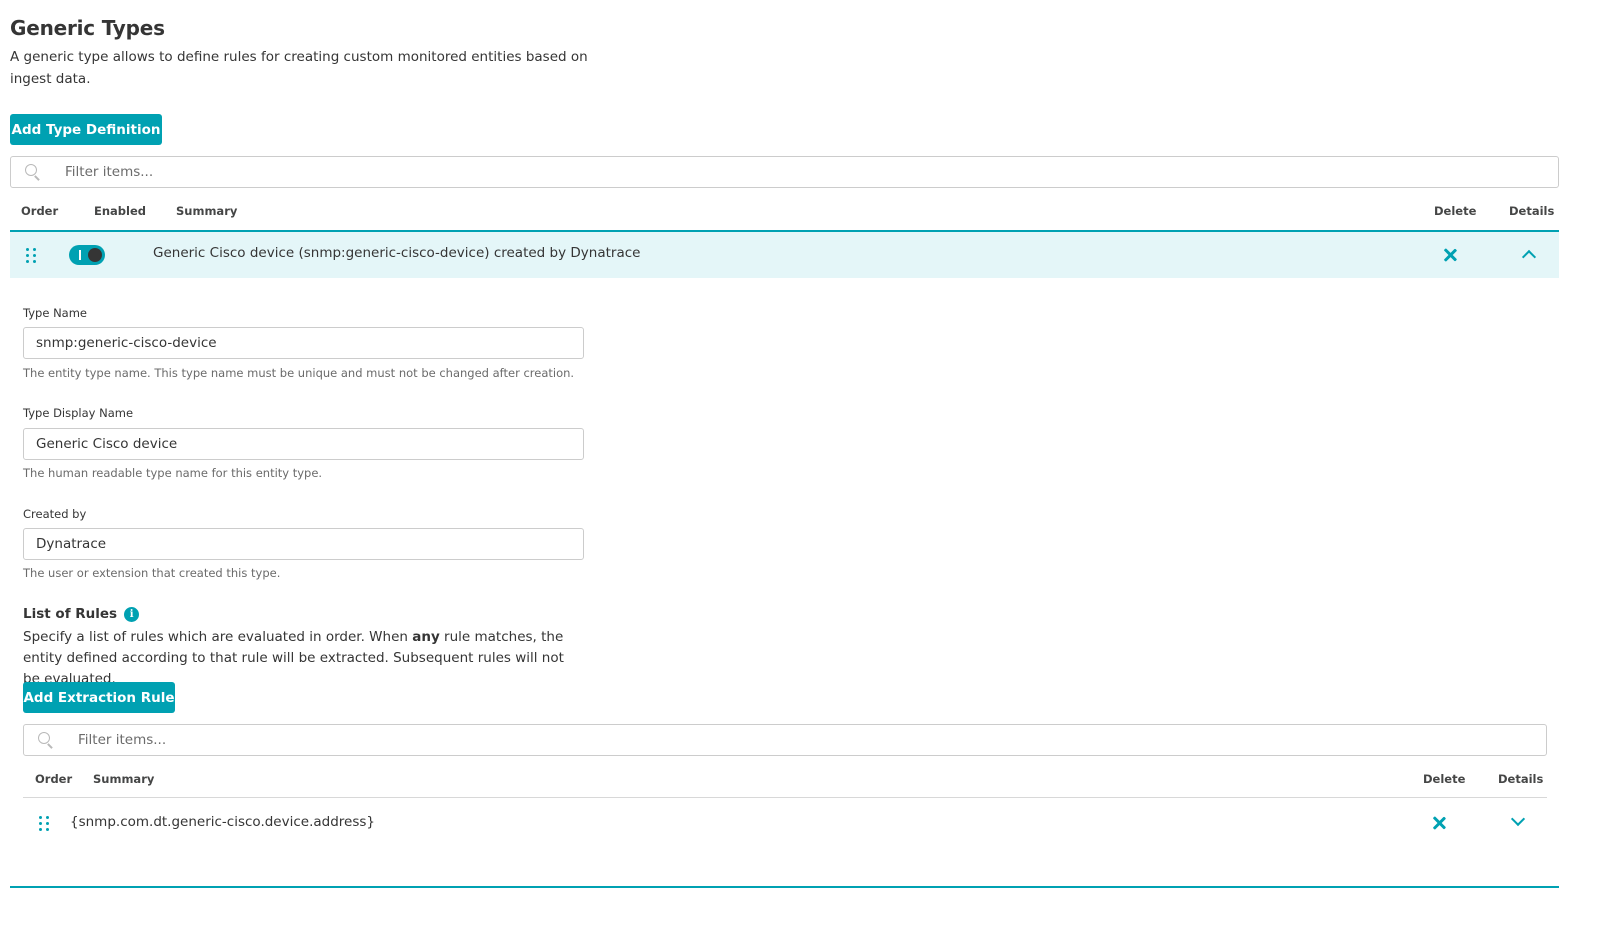  I want to click on created-by-label: Created by, so click(55, 514).